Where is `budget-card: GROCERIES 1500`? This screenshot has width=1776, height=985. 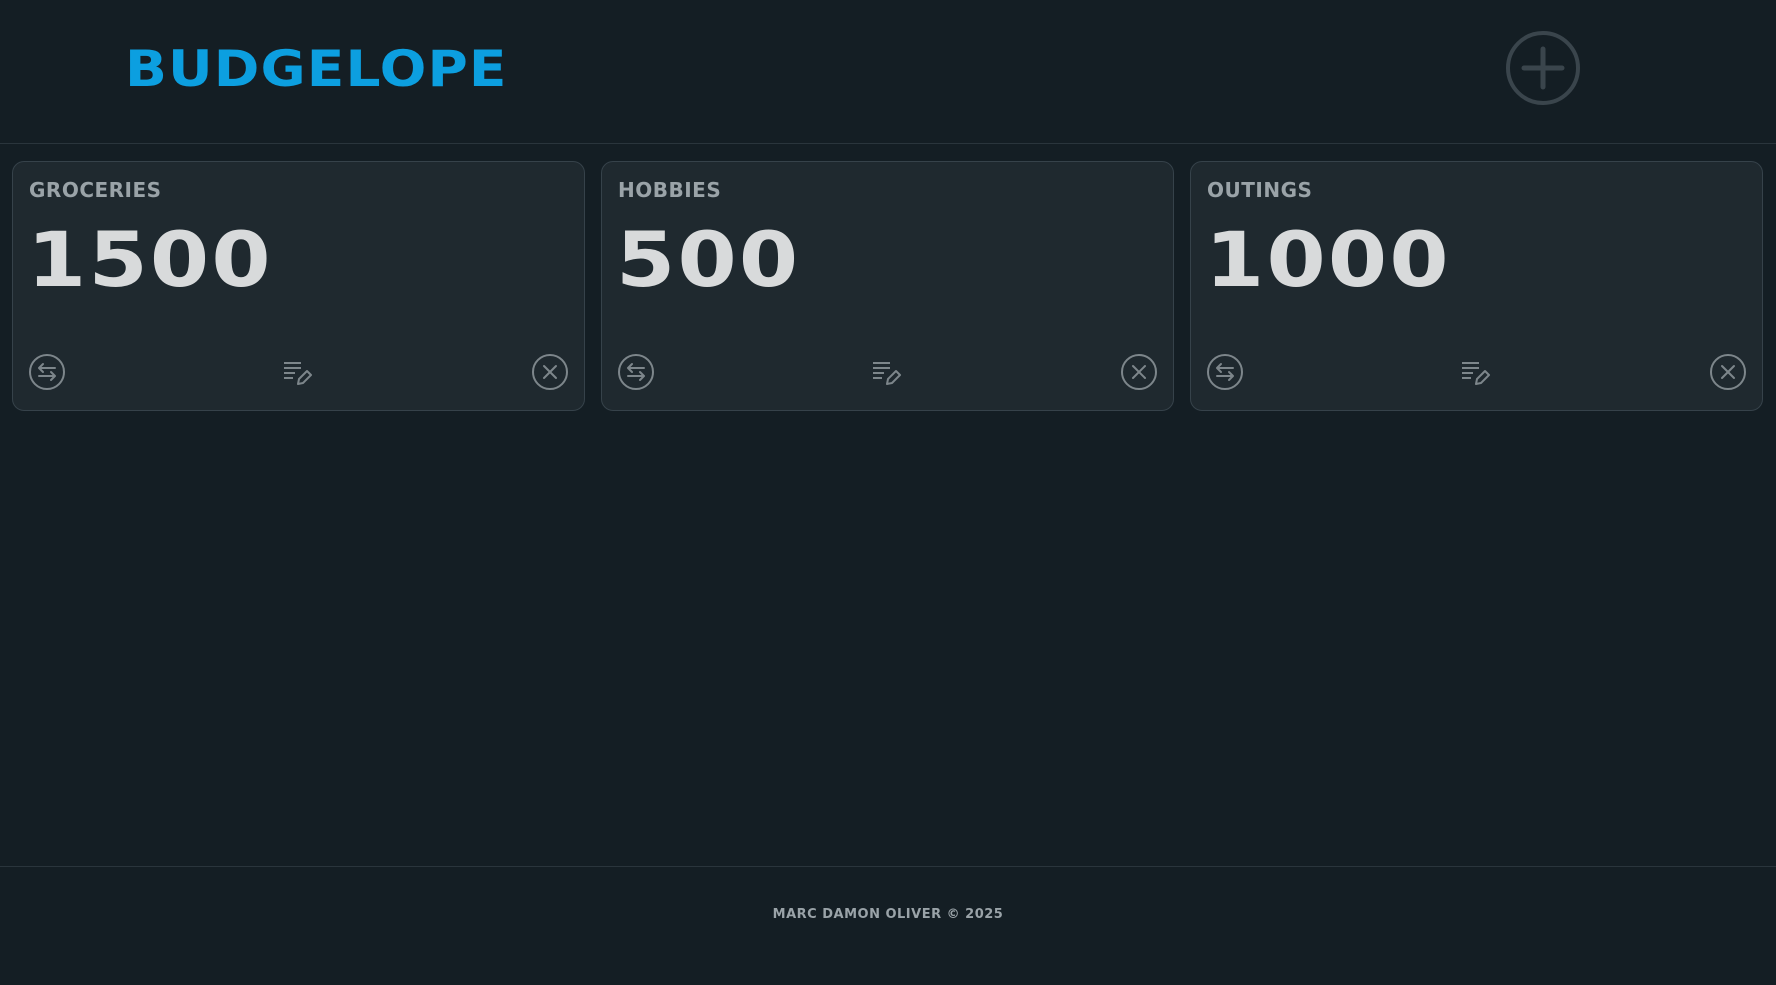 budget-card: GROCERIES 1500 is located at coordinates (298, 286).